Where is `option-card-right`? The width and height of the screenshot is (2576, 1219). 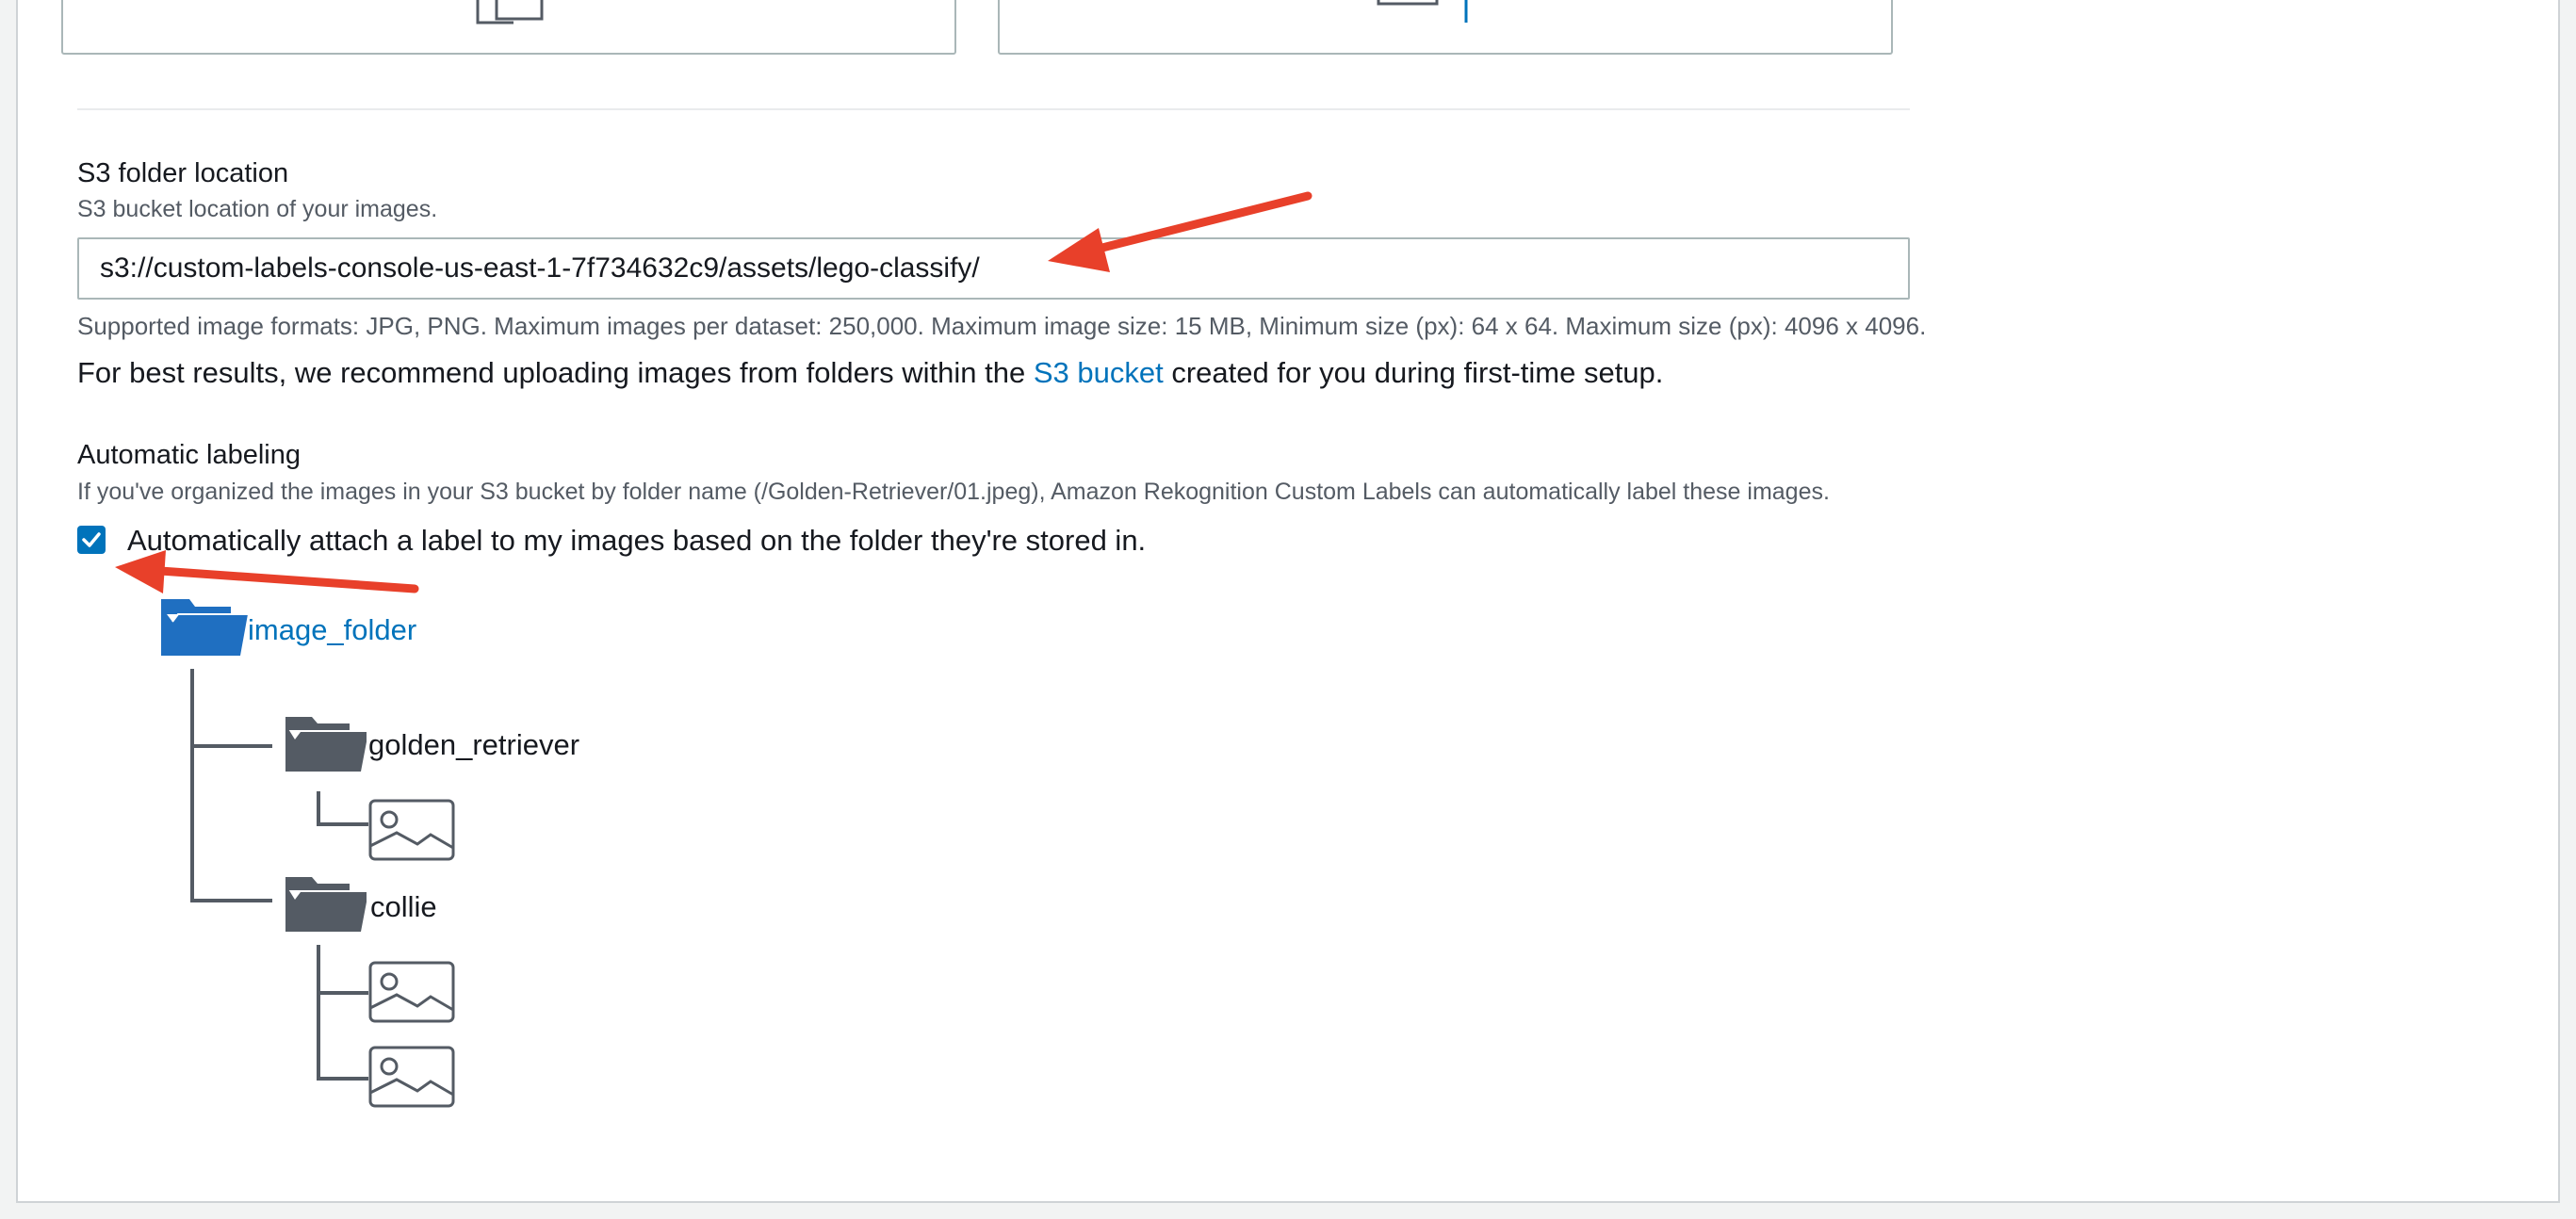 option-card-right is located at coordinates (1445, 27).